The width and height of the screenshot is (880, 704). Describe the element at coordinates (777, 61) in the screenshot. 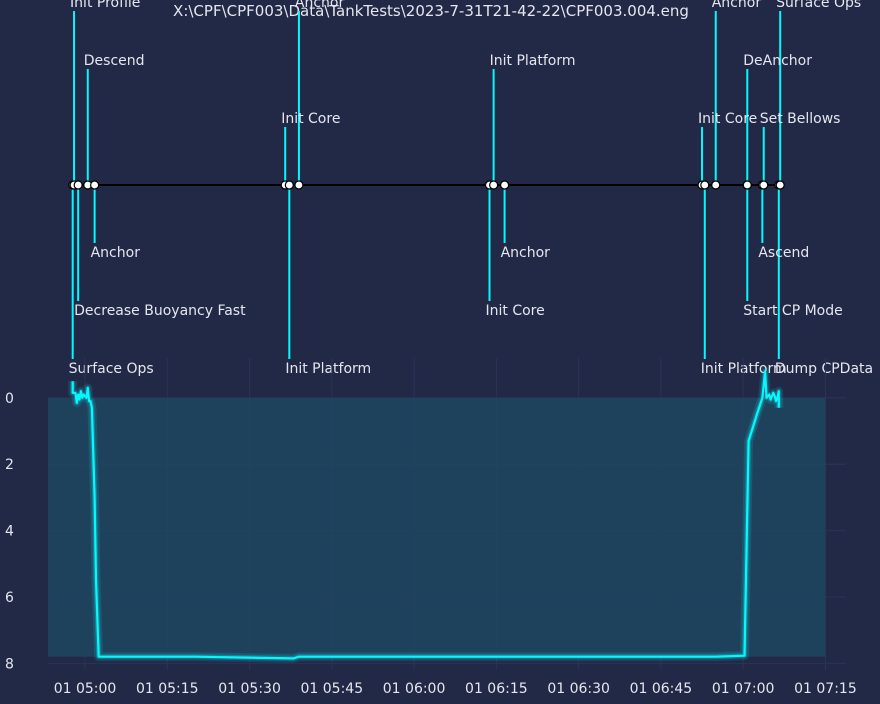

I see `event-label: DeAnchor` at that location.